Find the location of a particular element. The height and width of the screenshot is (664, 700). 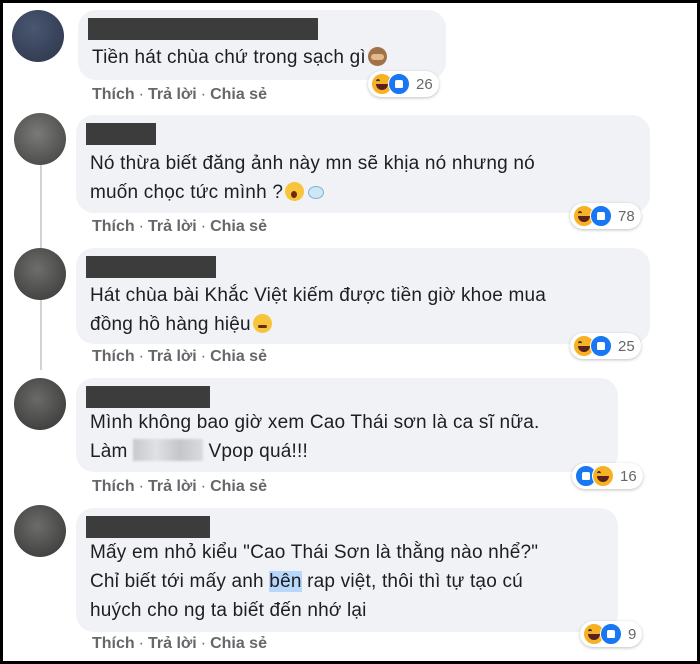

reaction-summary: 25 is located at coordinates (605, 346).